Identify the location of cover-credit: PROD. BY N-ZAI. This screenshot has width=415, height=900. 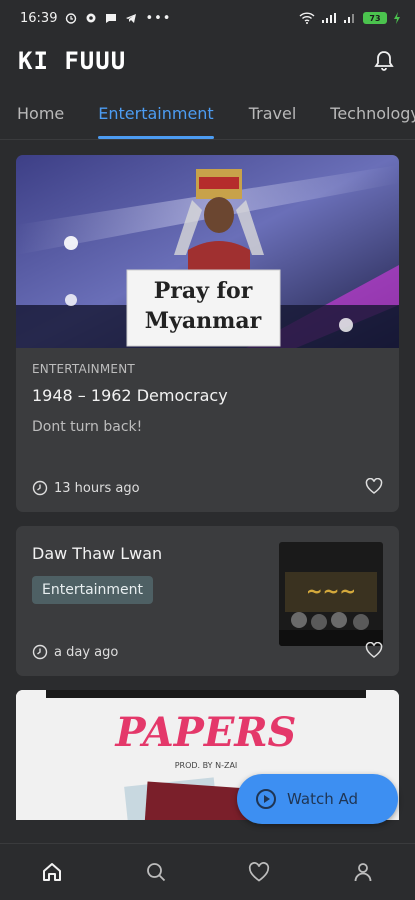
(206, 765).